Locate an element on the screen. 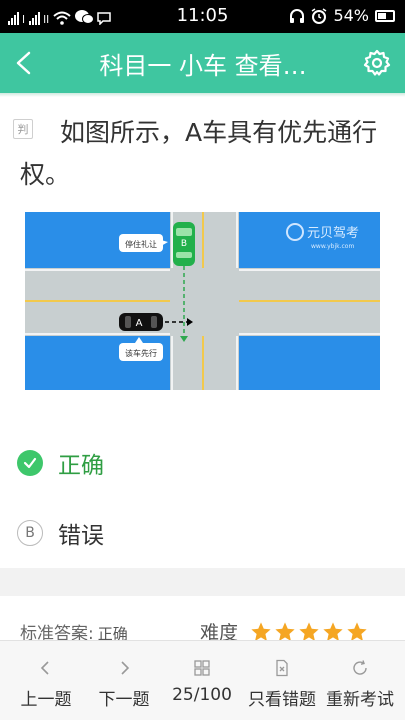 The height and width of the screenshot is (721, 405). battery-icon is located at coordinates (385, 15).